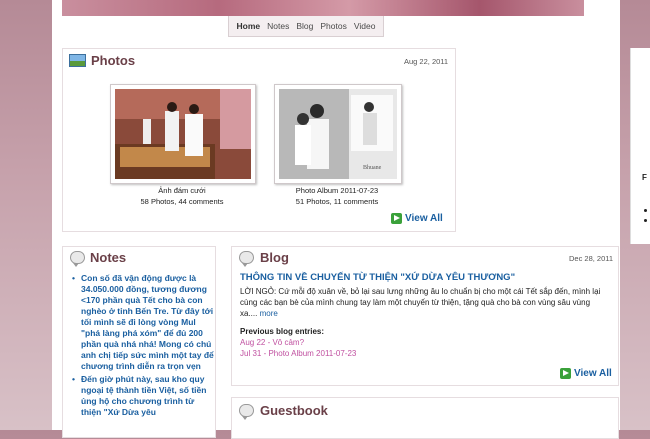  I want to click on nav-video: Video, so click(365, 26).